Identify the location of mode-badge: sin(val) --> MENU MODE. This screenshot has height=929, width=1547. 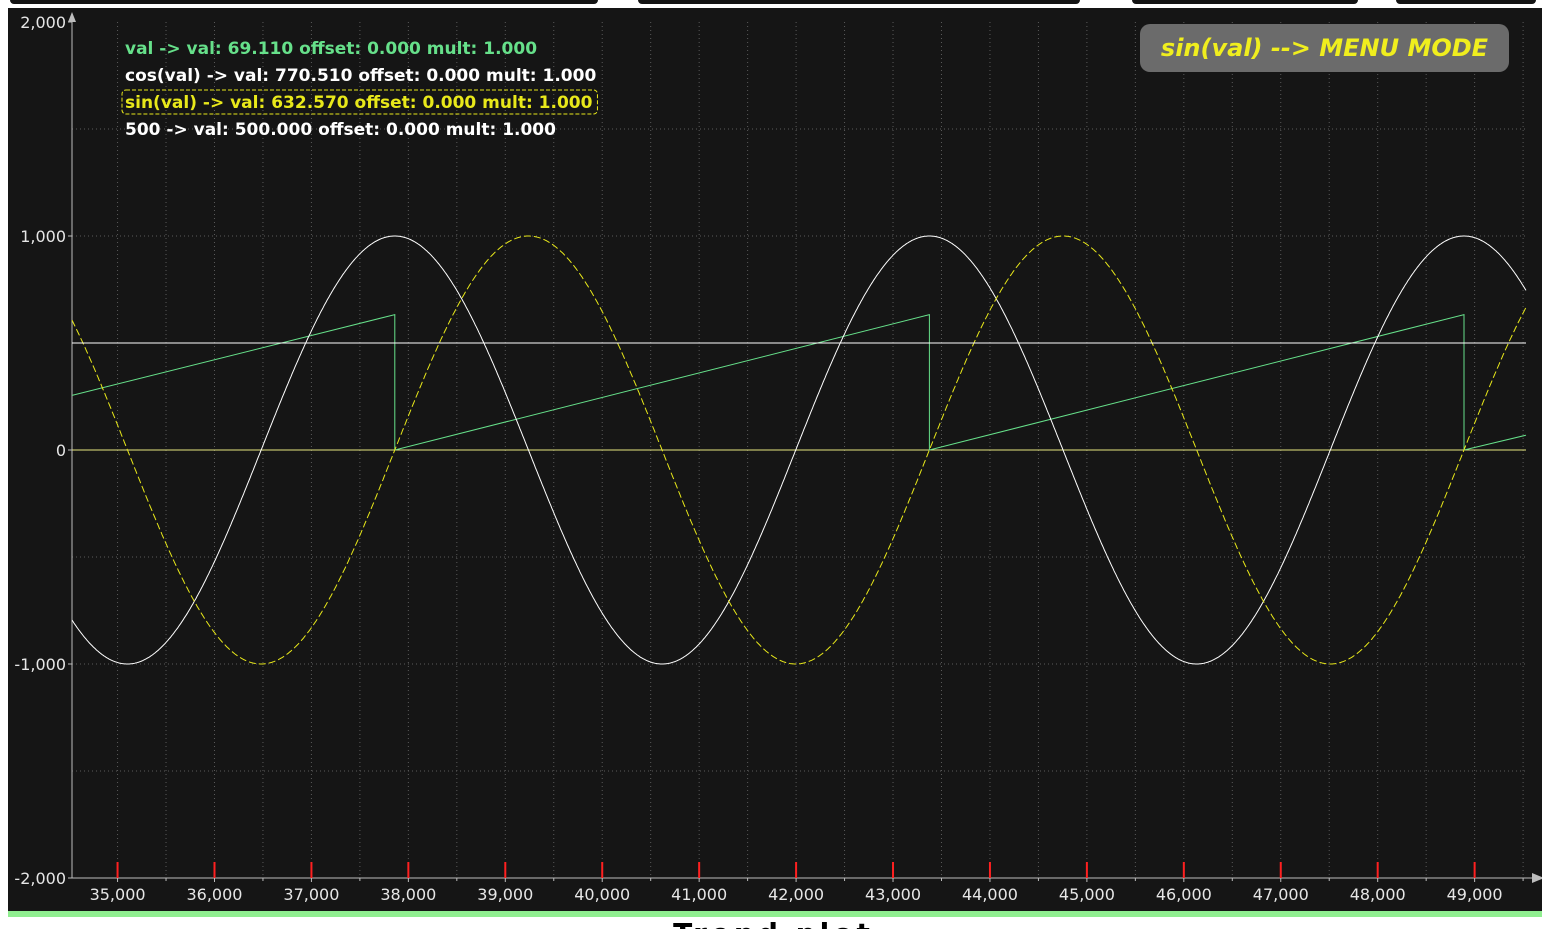
(1324, 48).